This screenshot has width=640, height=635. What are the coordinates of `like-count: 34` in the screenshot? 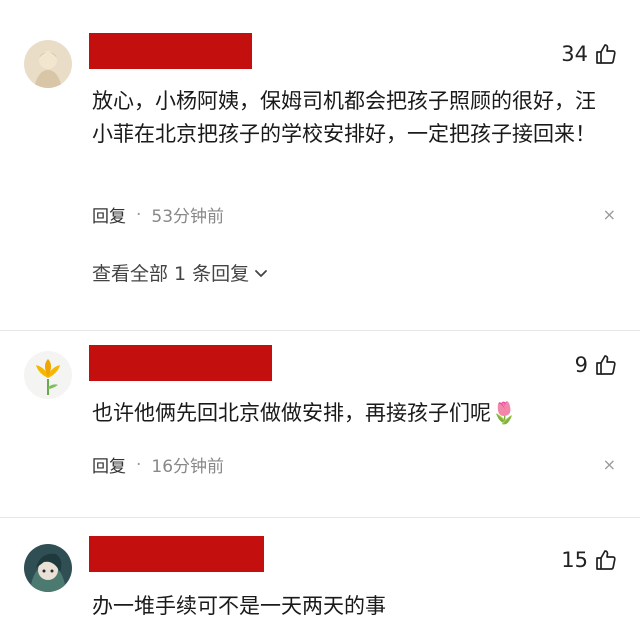 It's located at (574, 54).